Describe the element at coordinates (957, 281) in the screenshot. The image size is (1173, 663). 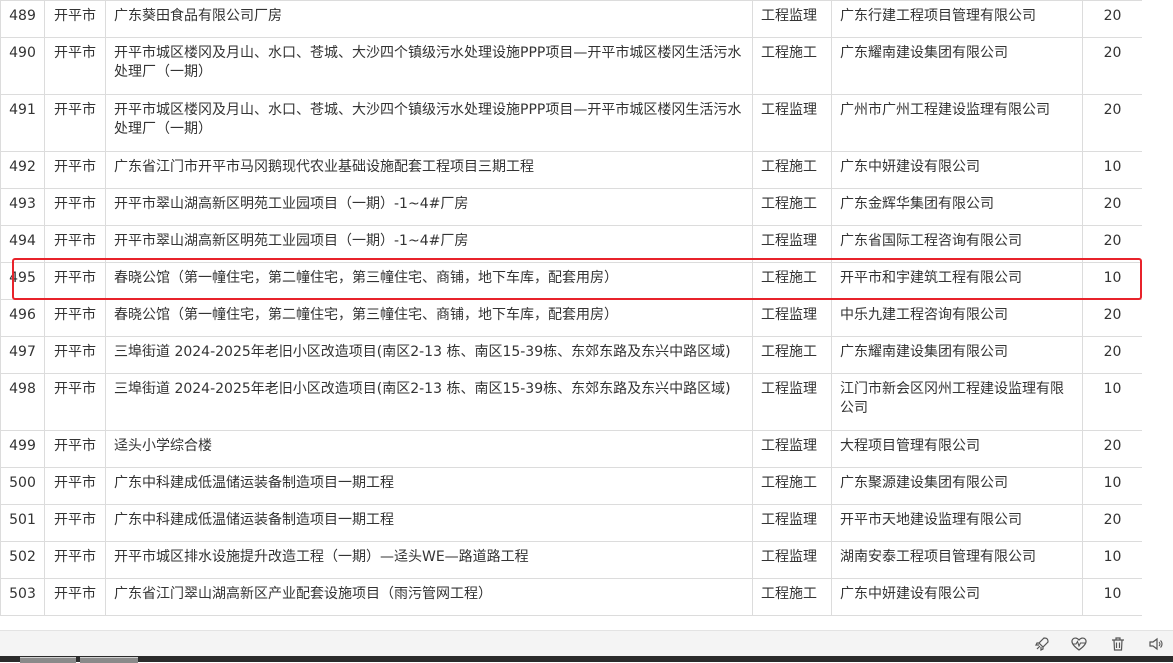
I see `cell-company: 开平市和宇建筑工程有限公司` at that location.